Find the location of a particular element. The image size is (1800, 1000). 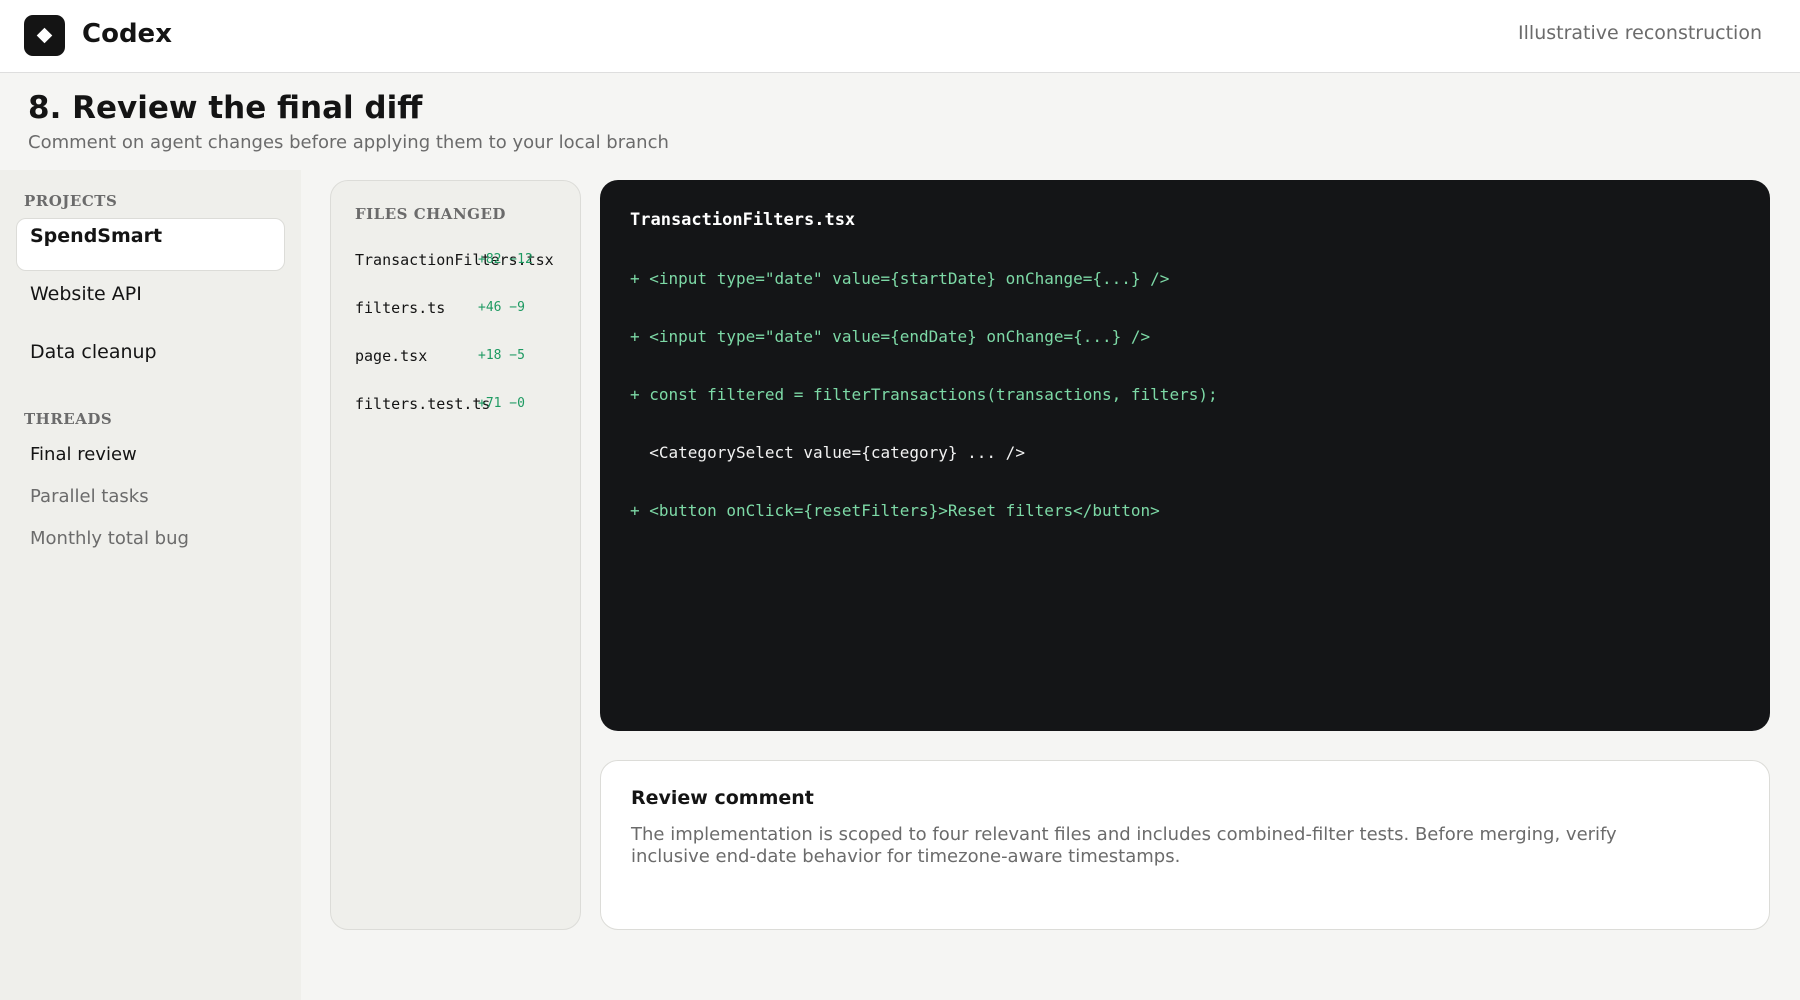

page-title: 8. Review the final diff is located at coordinates (225, 108).